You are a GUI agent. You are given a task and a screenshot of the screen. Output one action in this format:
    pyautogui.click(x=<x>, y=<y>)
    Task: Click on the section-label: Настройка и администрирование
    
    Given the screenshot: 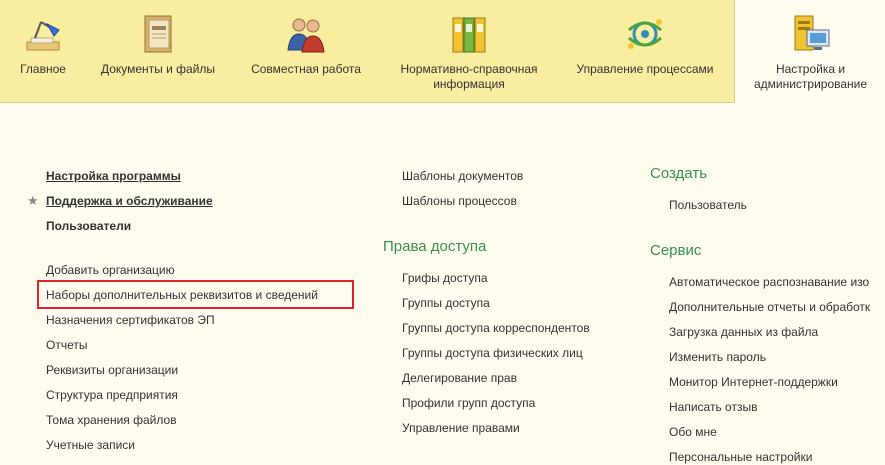 What is the action you would take?
    pyautogui.click(x=810, y=76)
    